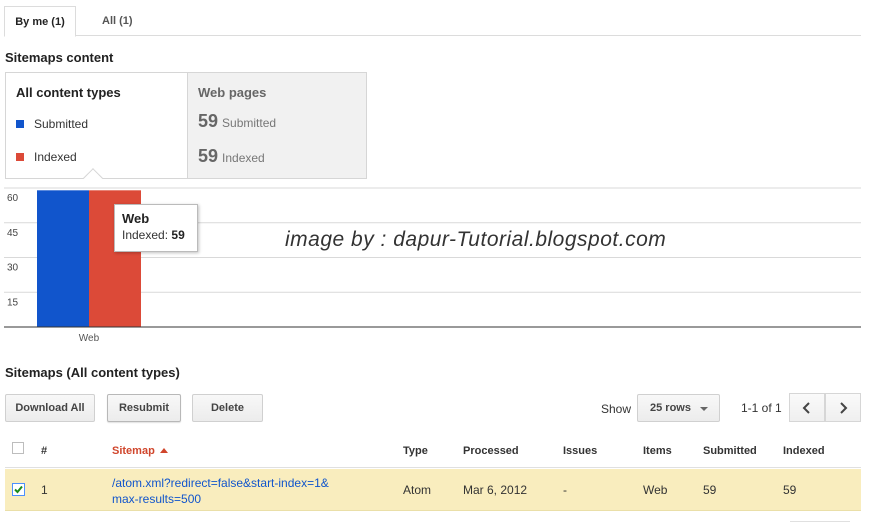  What do you see at coordinates (227, 408) in the screenshot?
I see `delete-button: Delete` at bounding box center [227, 408].